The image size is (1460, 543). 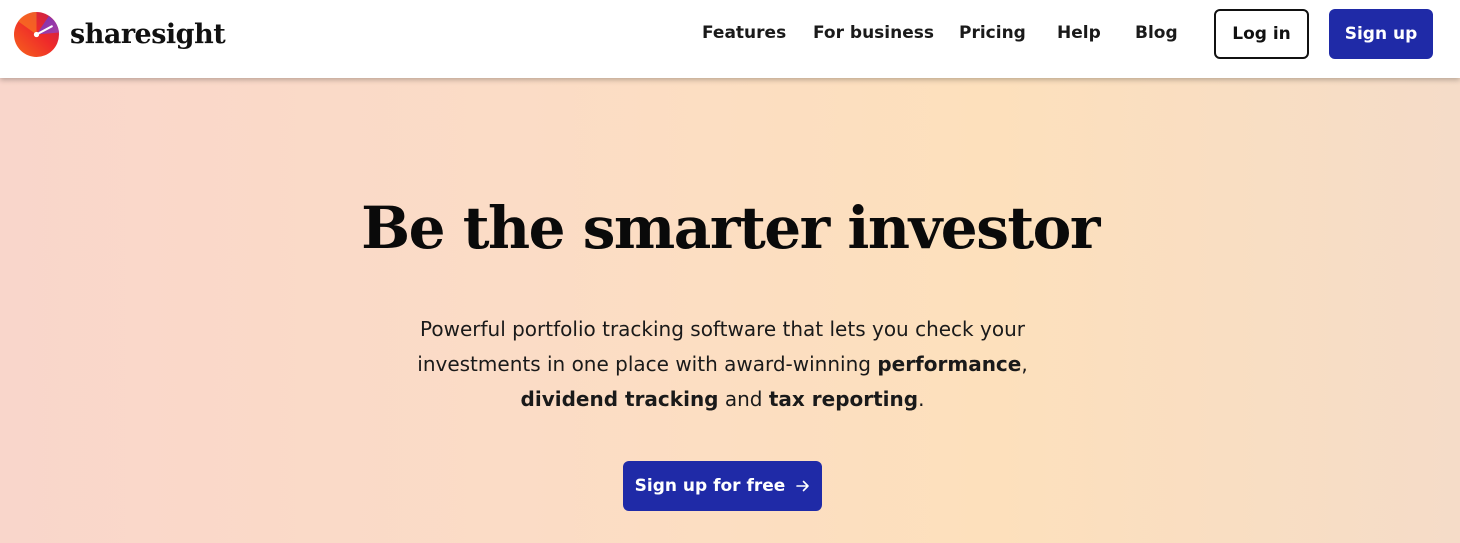 I want to click on nav-blog-link: Blog, so click(x=1156, y=33).